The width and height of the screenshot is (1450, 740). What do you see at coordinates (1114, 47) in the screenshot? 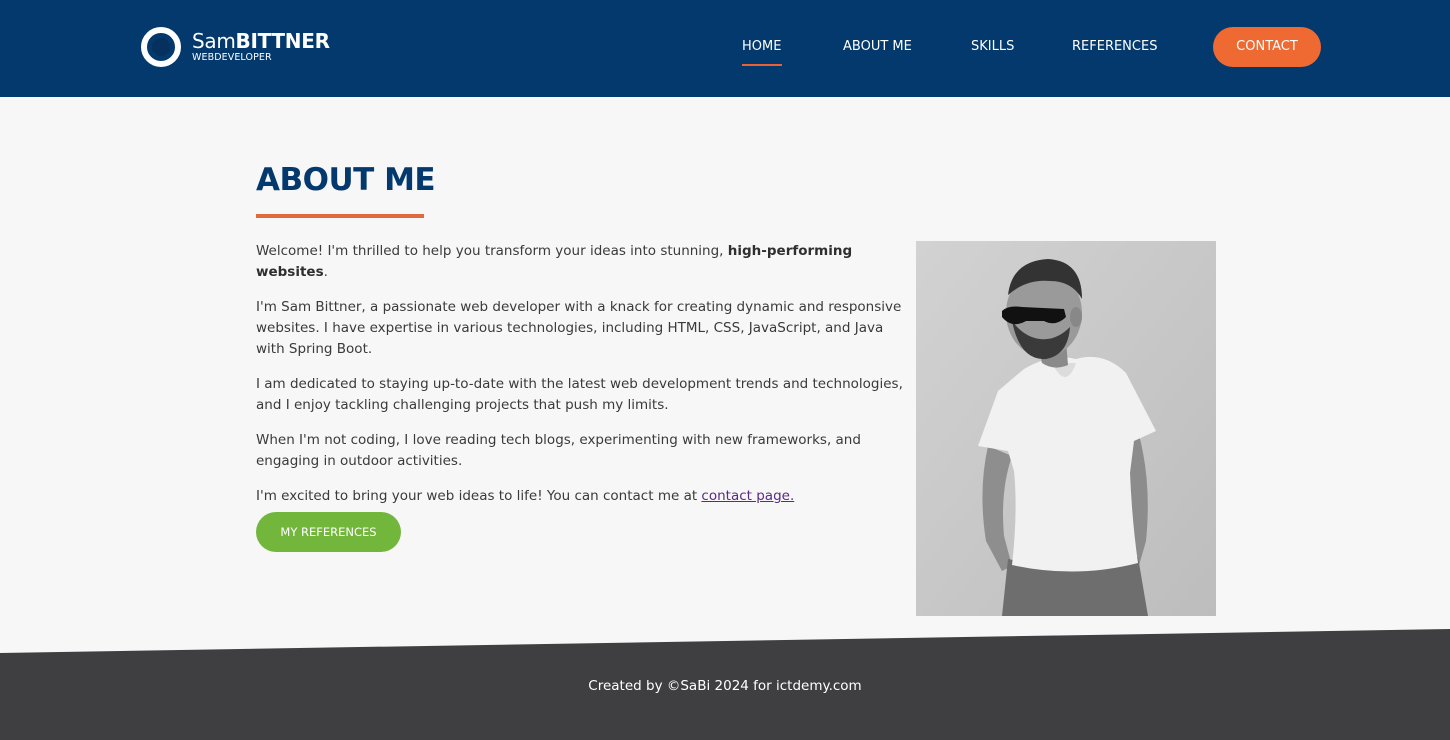
I see `nav-item-references: REFERENCES` at bounding box center [1114, 47].